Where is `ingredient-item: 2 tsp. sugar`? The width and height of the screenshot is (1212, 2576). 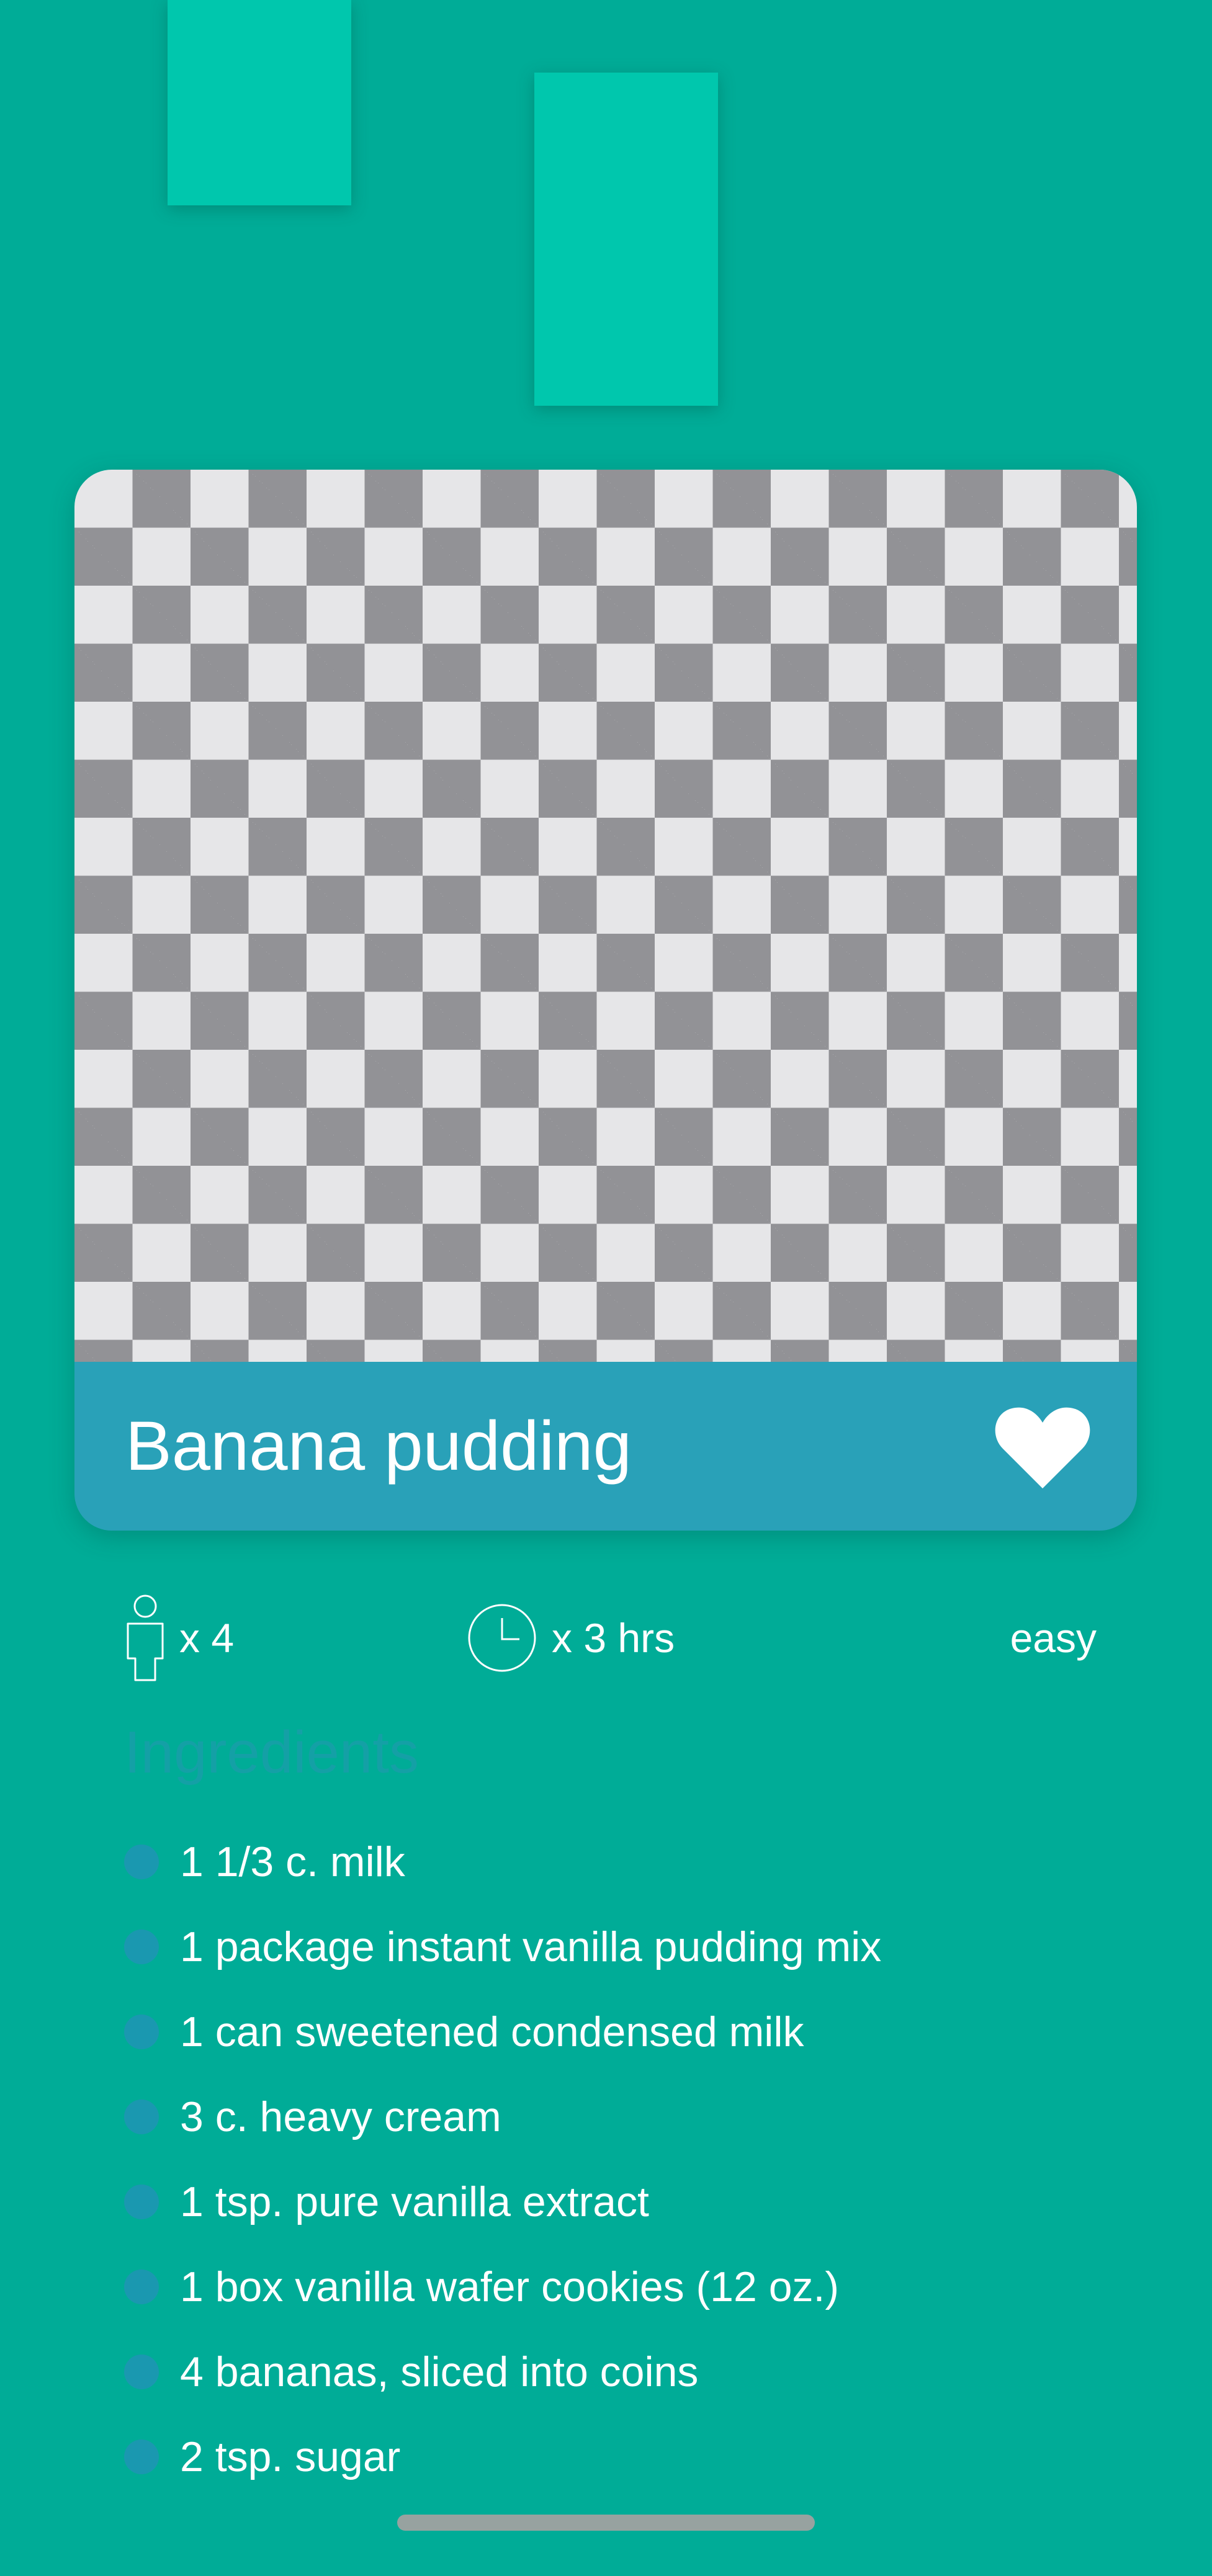 ingredient-item: 2 tsp. sugar is located at coordinates (621, 2456).